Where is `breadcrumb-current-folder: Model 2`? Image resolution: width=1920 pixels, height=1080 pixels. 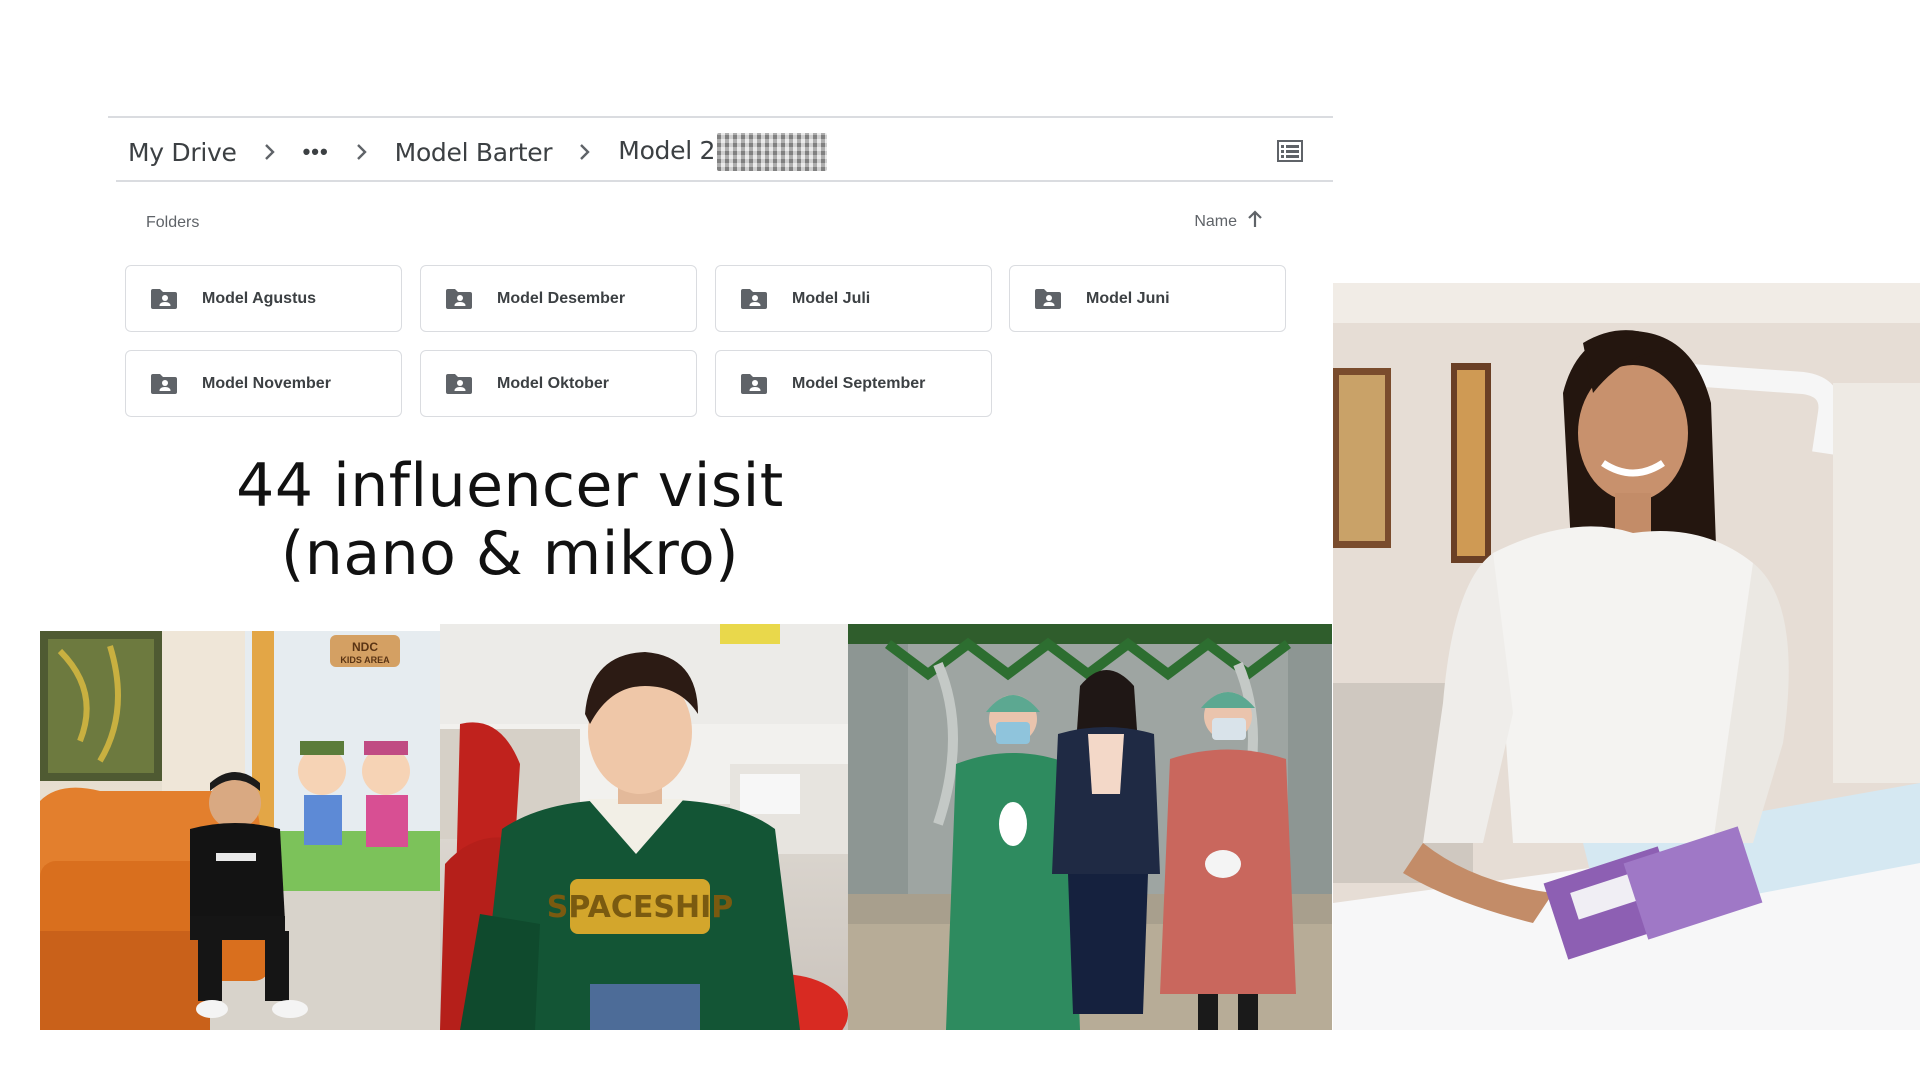 breadcrumb-current-folder: Model 2 is located at coordinates (723, 152).